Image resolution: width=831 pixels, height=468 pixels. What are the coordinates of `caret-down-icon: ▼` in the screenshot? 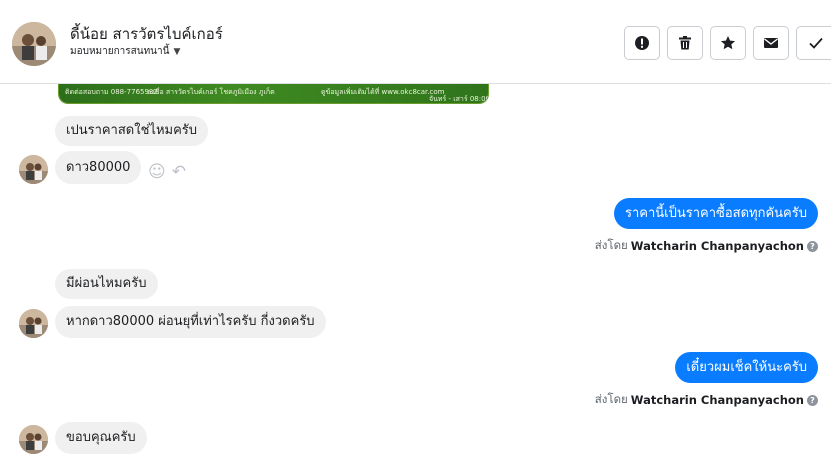 It's located at (177, 51).